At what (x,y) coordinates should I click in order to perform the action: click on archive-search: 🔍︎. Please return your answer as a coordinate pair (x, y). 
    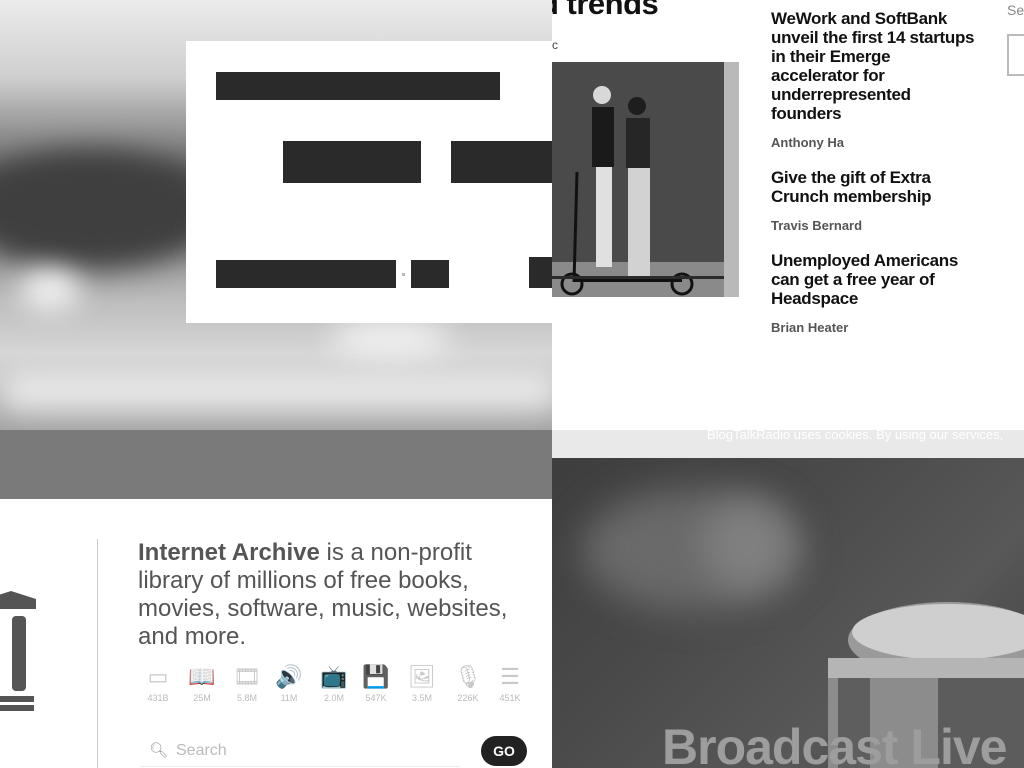
    Looking at the image, I should click on (300, 751).